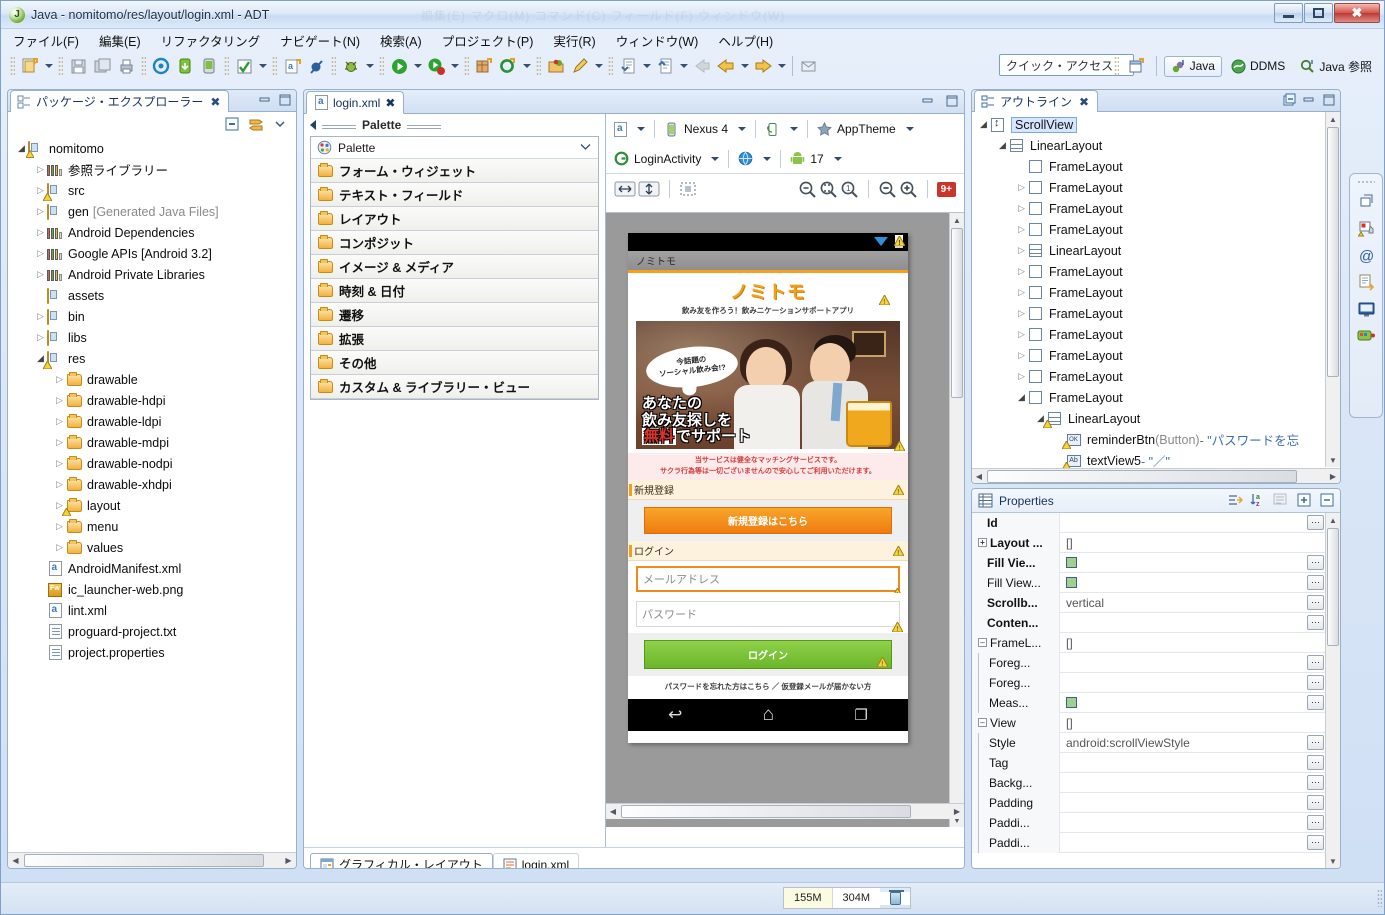 This screenshot has height=915, width=1385. What do you see at coordinates (152, 400) in the screenshot?
I see `package-tree-item: drawable-hdpi` at bounding box center [152, 400].